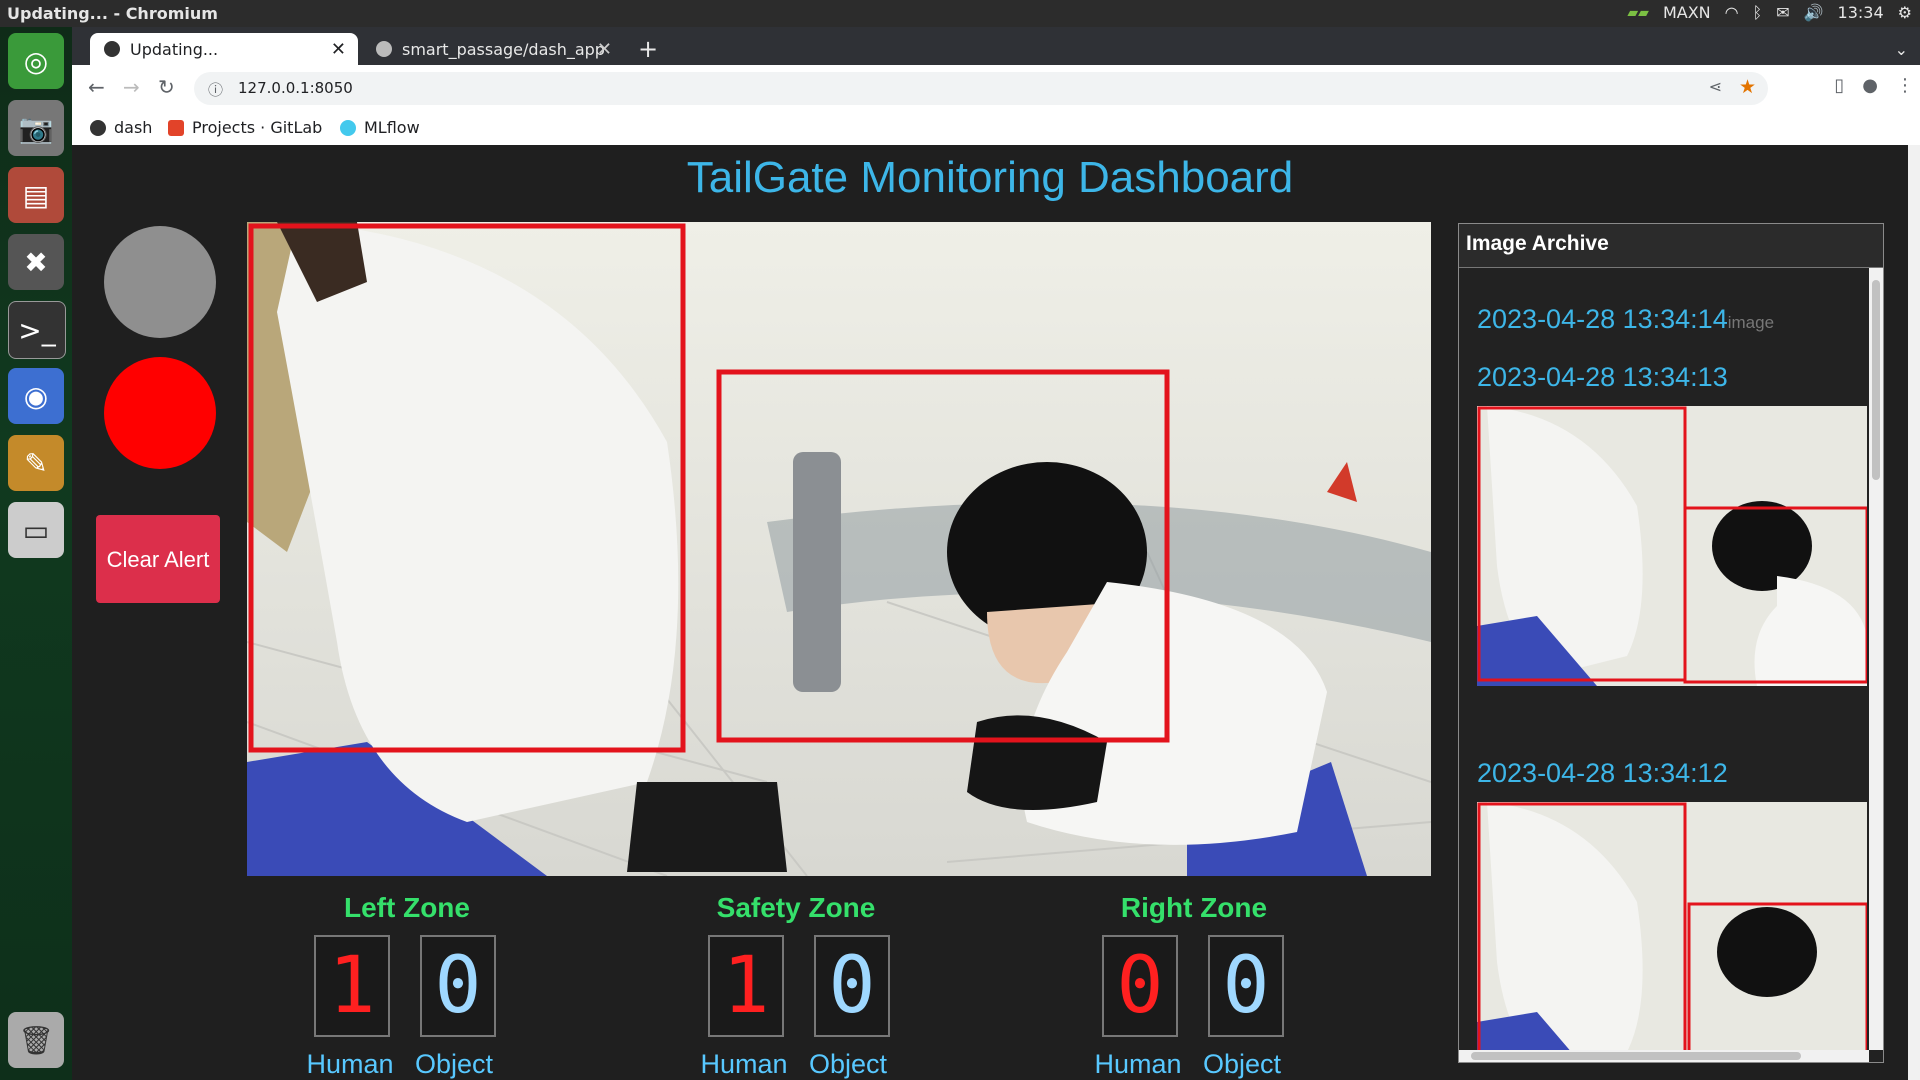 Image resolution: width=1920 pixels, height=1080 pixels. Describe the element at coordinates (653, 49) in the screenshot. I see `new-tab-button: +` at that location.